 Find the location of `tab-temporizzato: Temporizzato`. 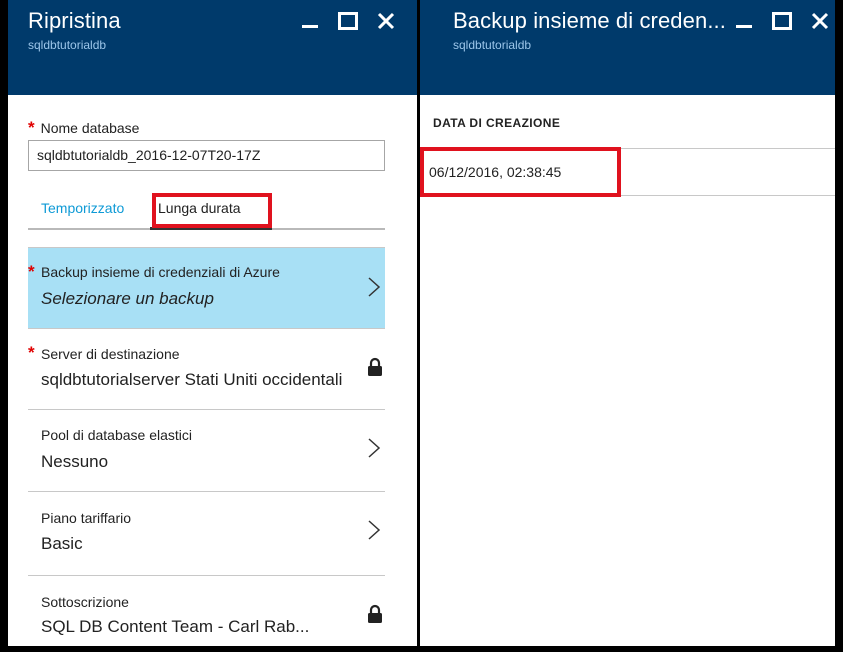

tab-temporizzato: Temporizzato is located at coordinates (82, 208).